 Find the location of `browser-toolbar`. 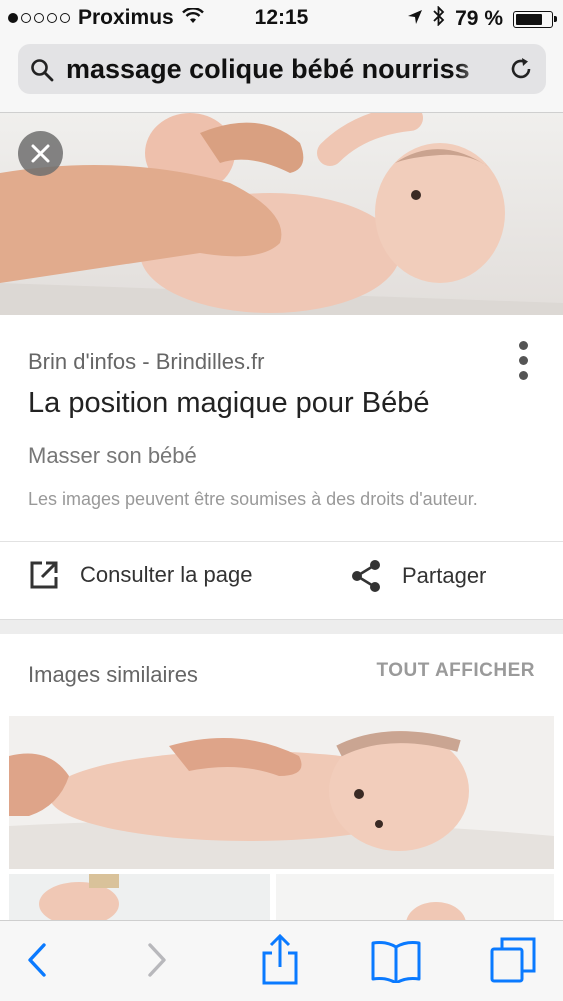

browser-toolbar is located at coordinates (281, 960).